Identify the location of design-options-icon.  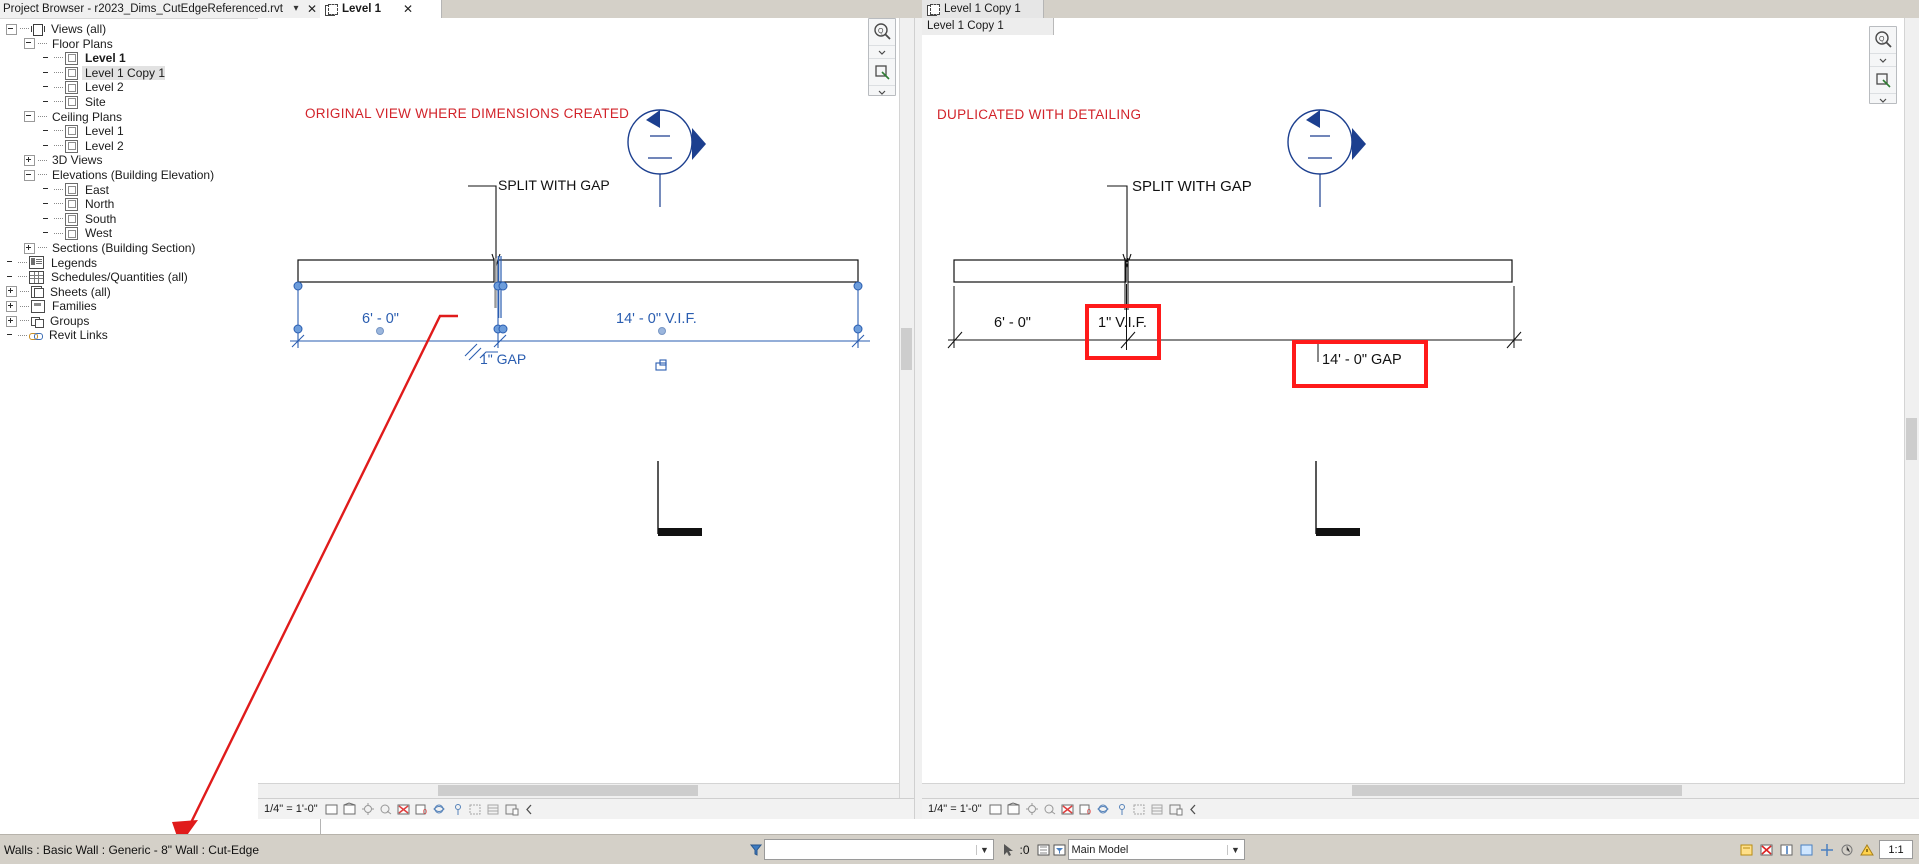
(1747, 850).